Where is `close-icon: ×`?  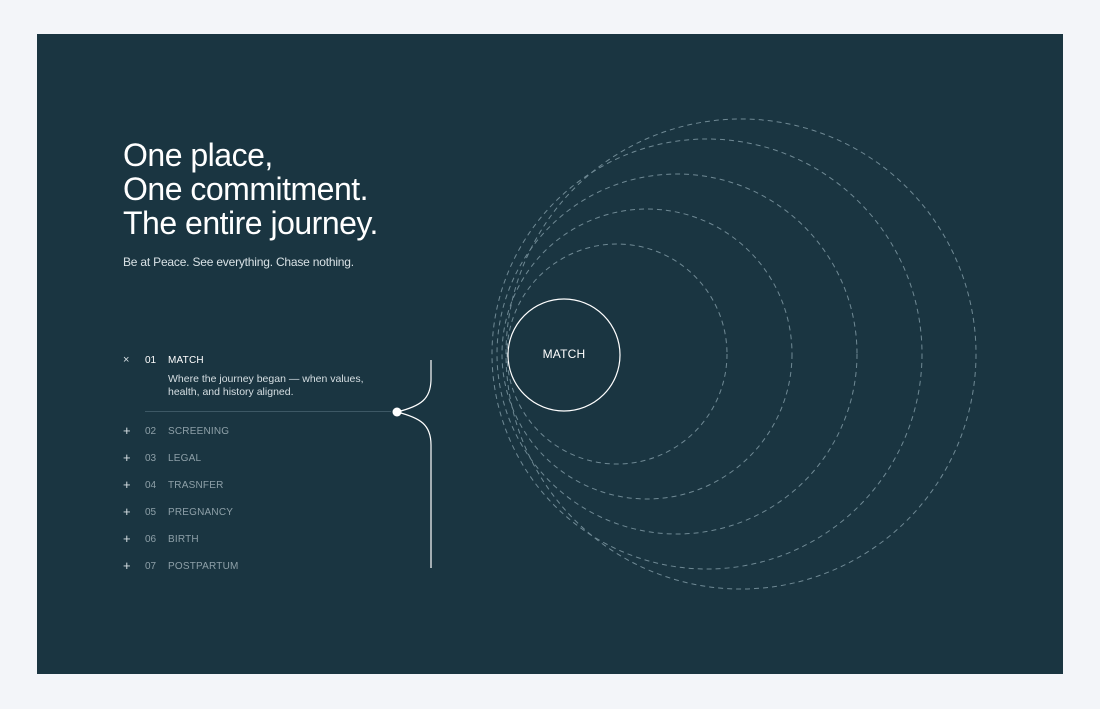
close-icon: × is located at coordinates (134, 360).